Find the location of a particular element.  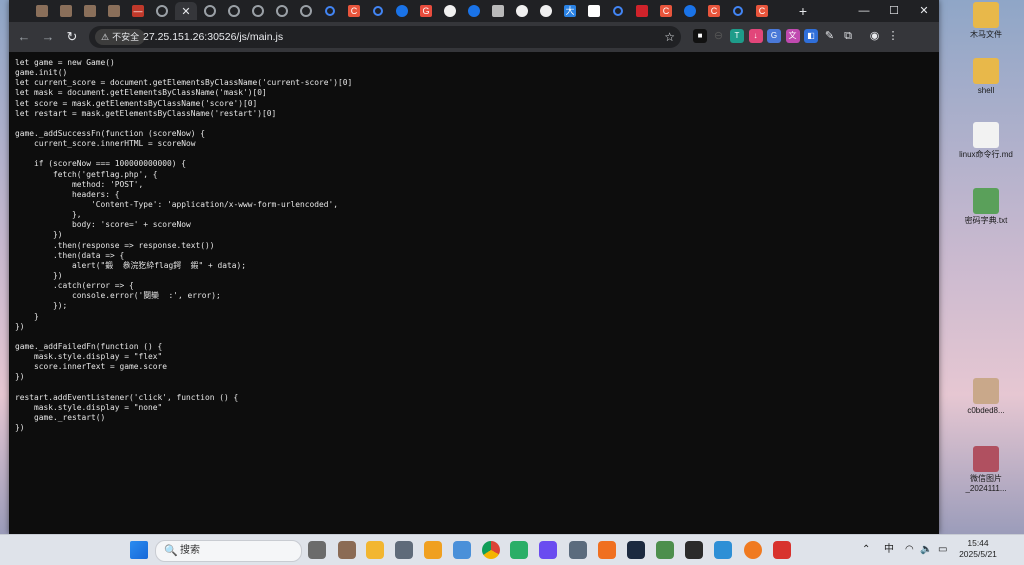

dark-app-icon is located at coordinates (636, 550).